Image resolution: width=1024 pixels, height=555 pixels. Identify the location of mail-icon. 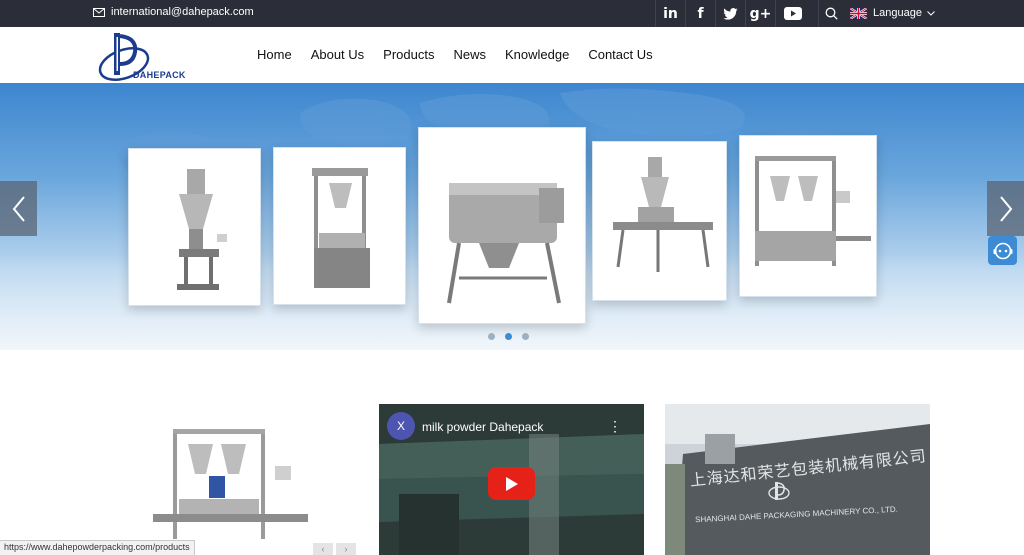
(99, 12).